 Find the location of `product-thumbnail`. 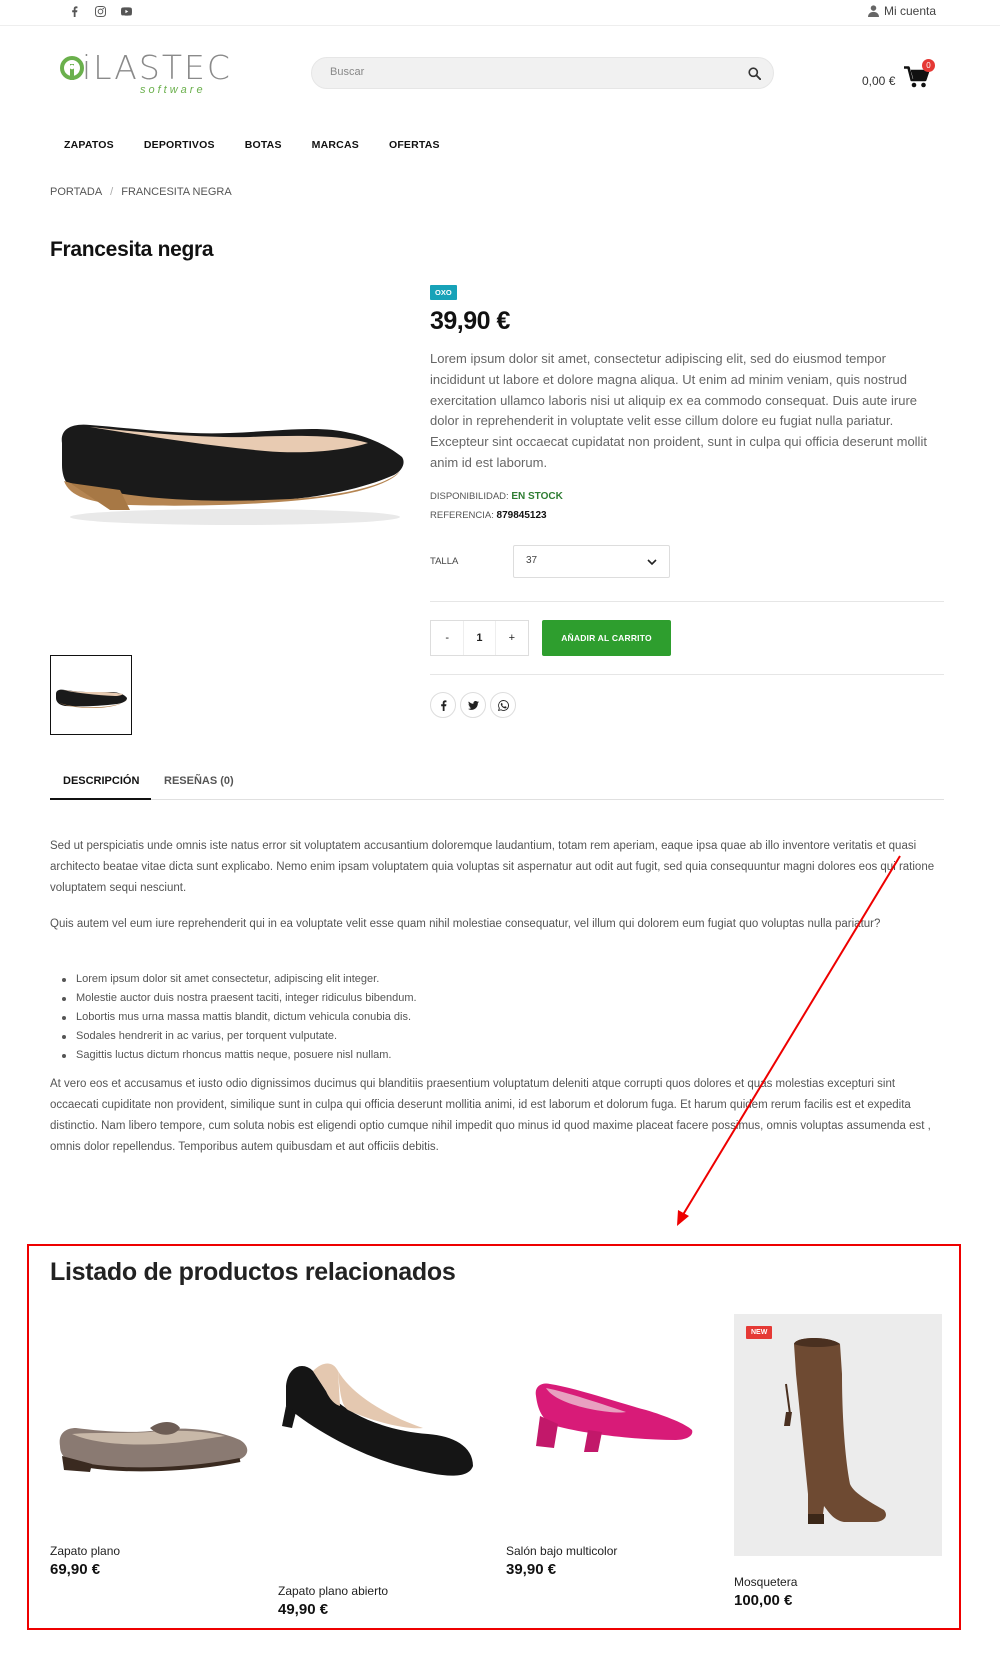

product-thumbnail is located at coordinates (91, 695).